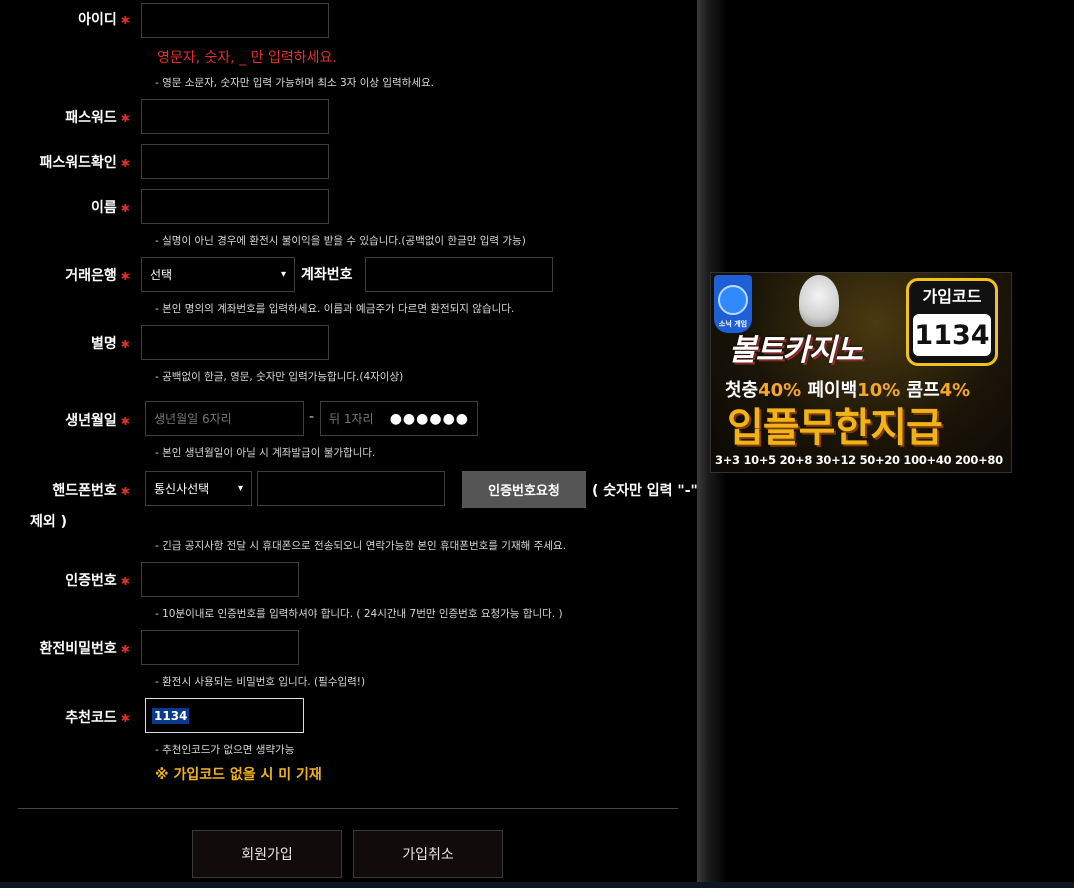 The image size is (1074, 888). What do you see at coordinates (351, 488) in the screenshot?
I see `phone-input` at bounding box center [351, 488].